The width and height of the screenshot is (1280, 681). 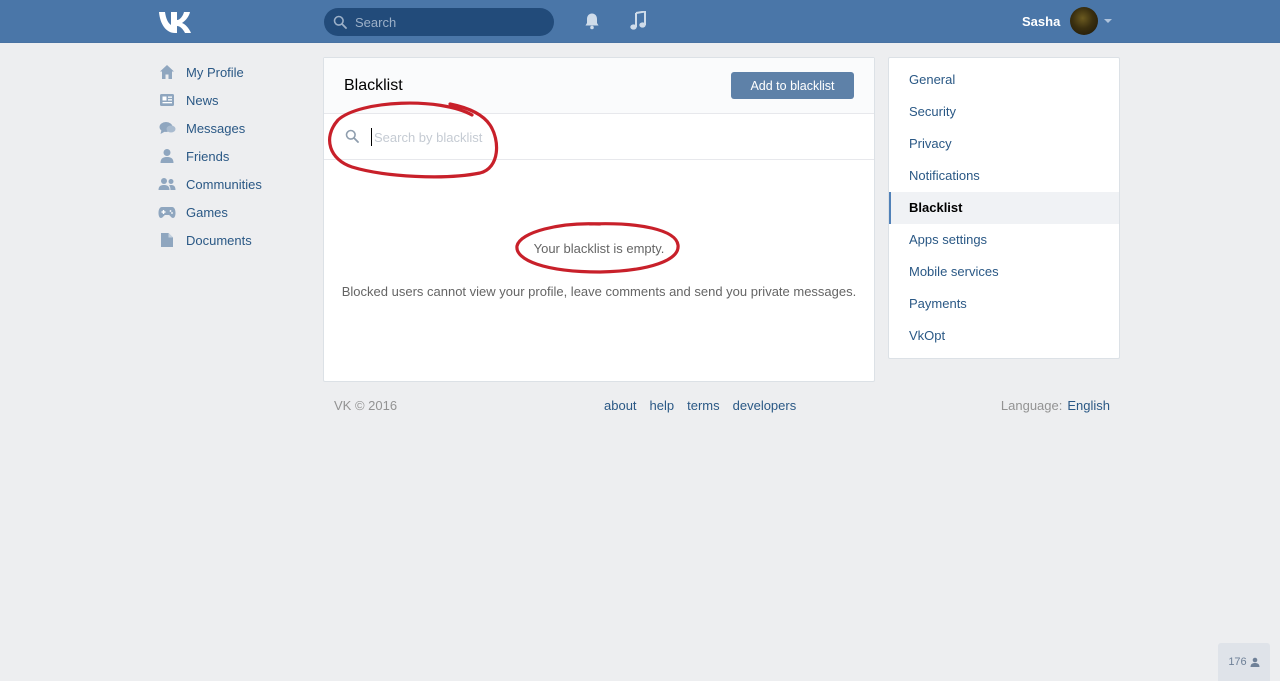 I want to click on footer-link-help: help, so click(x=662, y=405).